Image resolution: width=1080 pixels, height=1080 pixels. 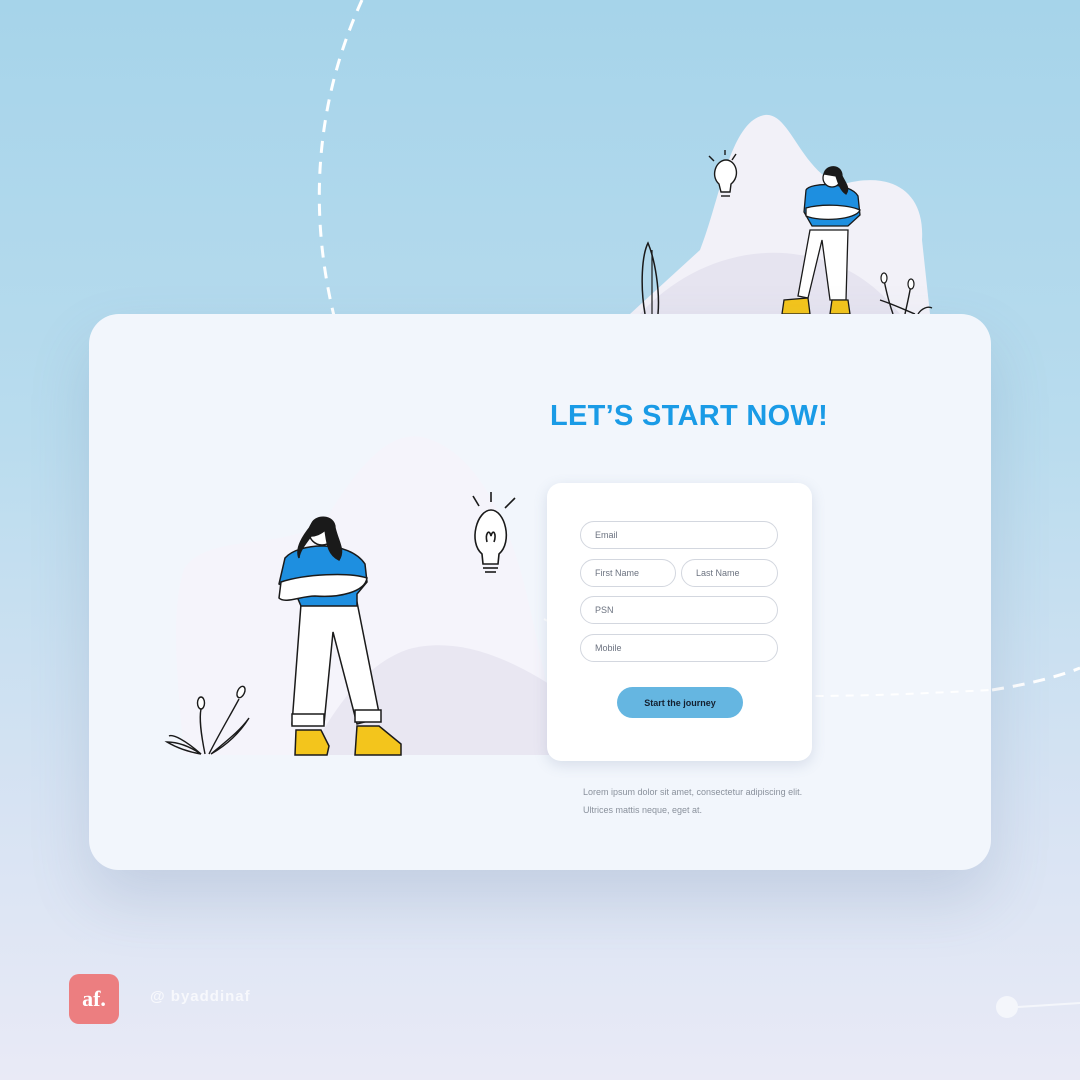 What do you see at coordinates (200, 996) in the screenshot?
I see `author-handle: @ byaddinaf` at bounding box center [200, 996].